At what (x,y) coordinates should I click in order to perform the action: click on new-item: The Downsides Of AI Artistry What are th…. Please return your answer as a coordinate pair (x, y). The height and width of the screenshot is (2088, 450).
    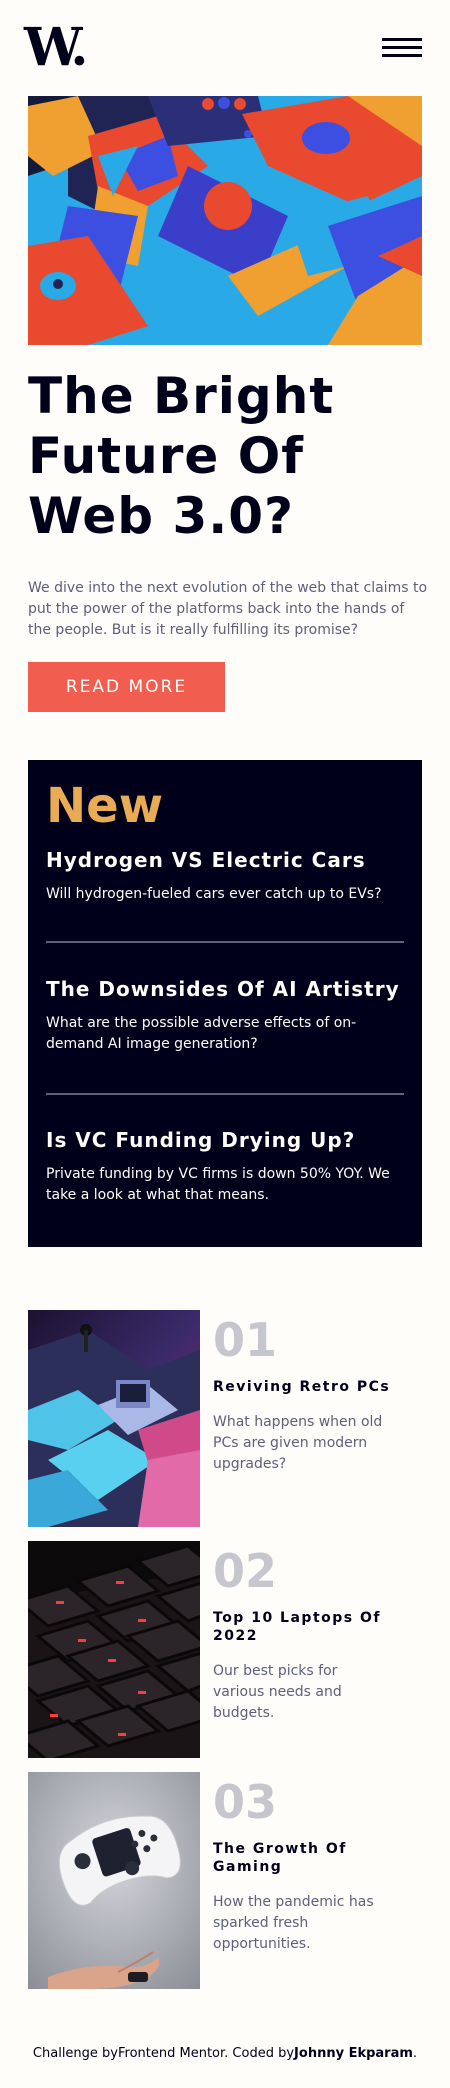
    Looking at the image, I should click on (226, 1015).